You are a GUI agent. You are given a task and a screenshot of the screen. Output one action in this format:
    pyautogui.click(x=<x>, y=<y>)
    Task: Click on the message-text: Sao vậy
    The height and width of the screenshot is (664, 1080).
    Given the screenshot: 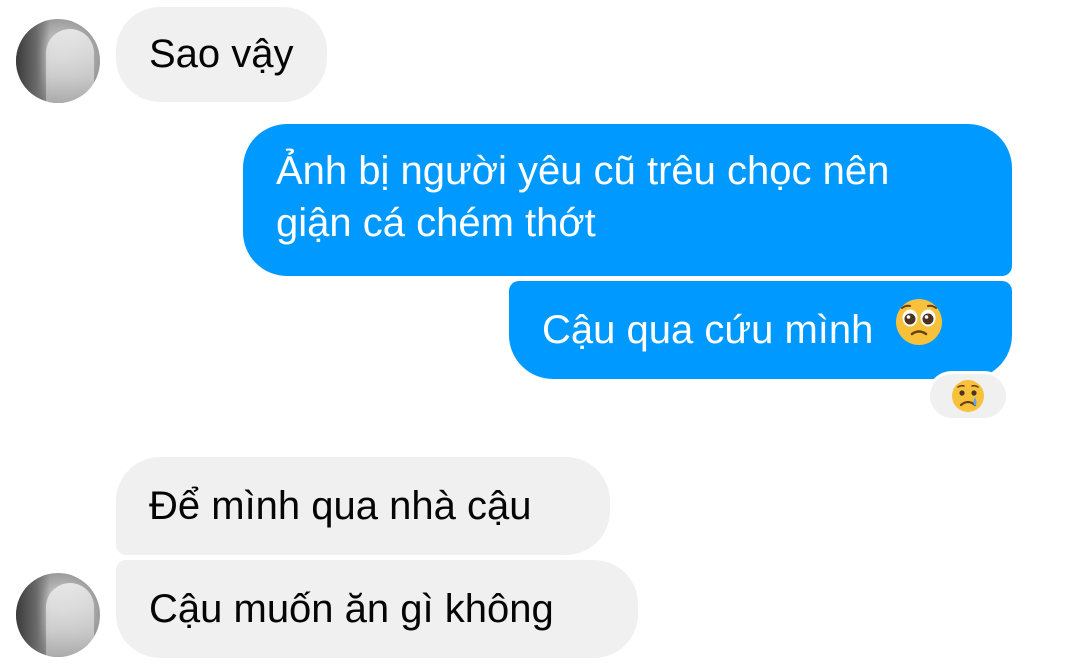 What is the action you would take?
    pyautogui.click(x=221, y=54)
    